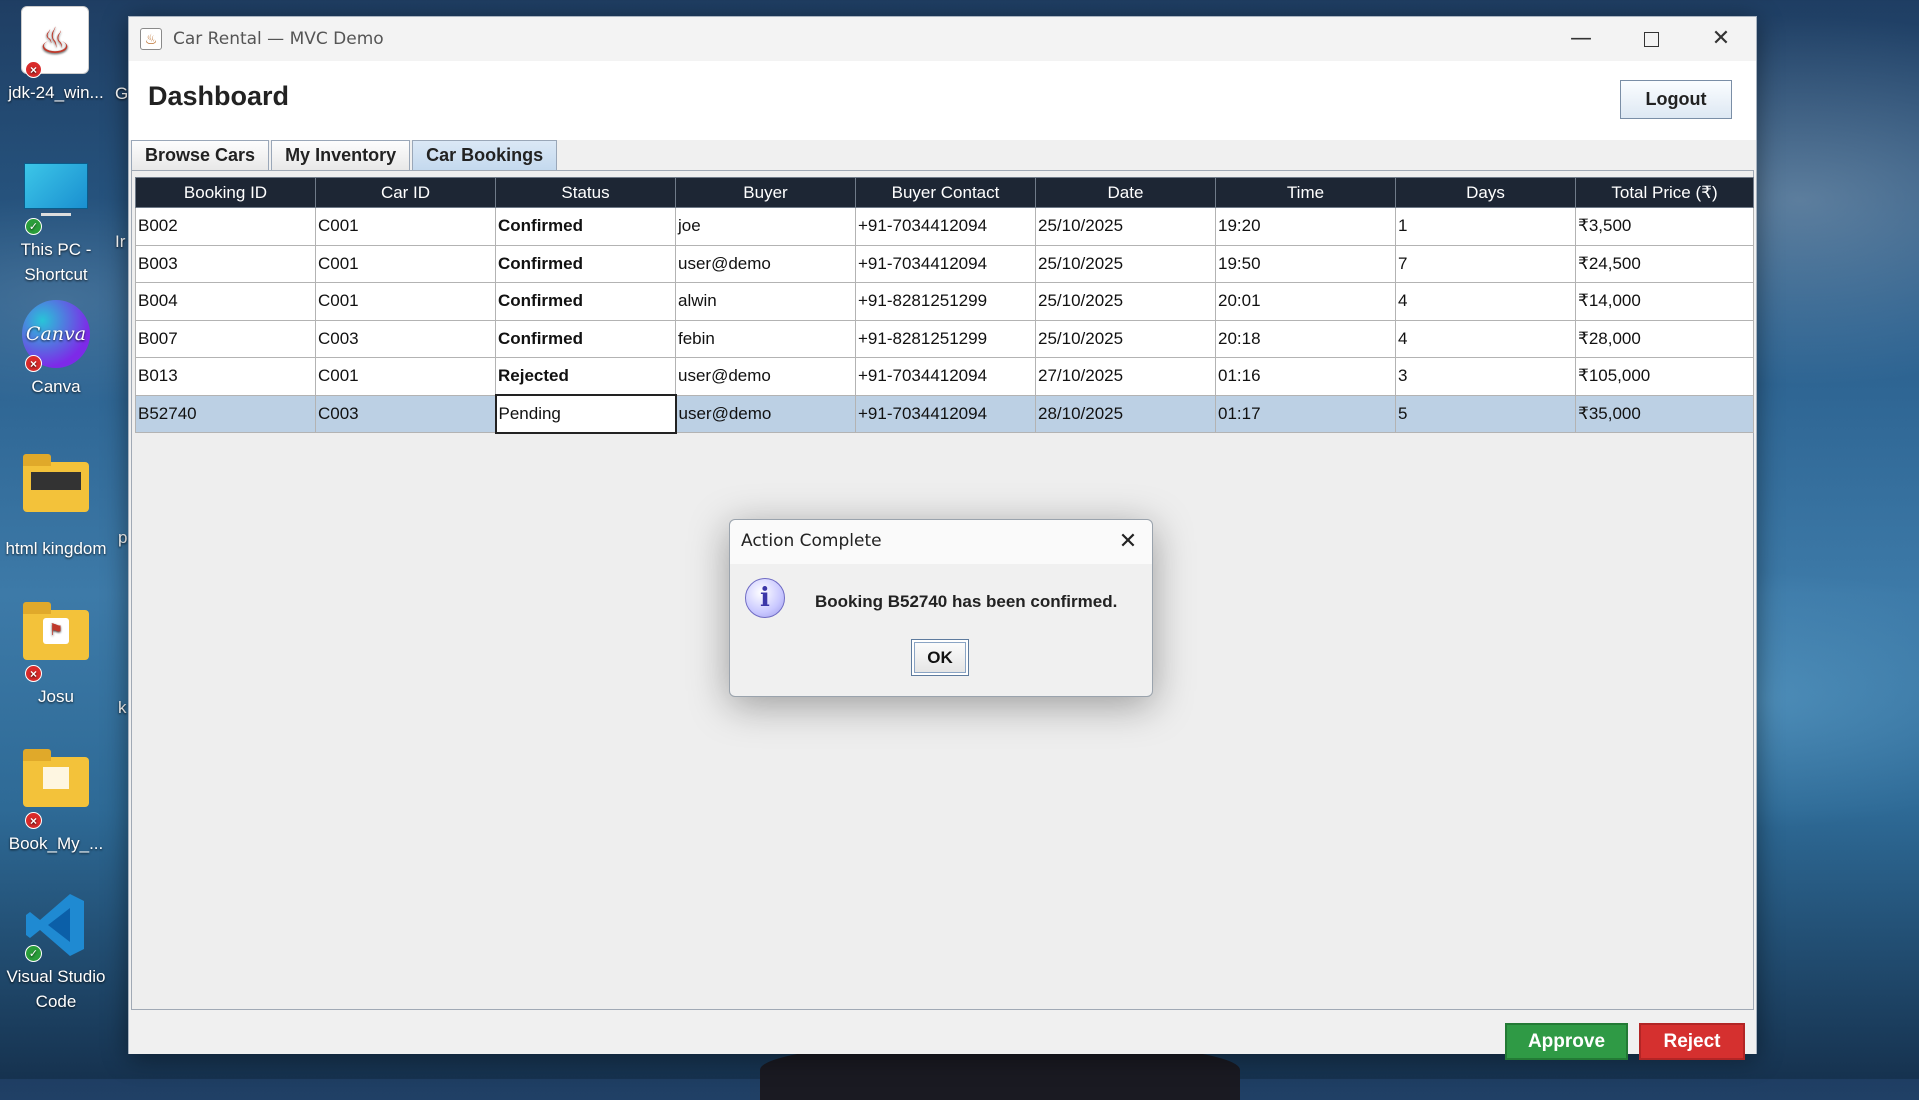 This screenshot has height=1100, width=1919. What do you see at coordinates (122, 93) in the screenshot?
I see `cut-off-label: G` at bounding box center [122, 93].